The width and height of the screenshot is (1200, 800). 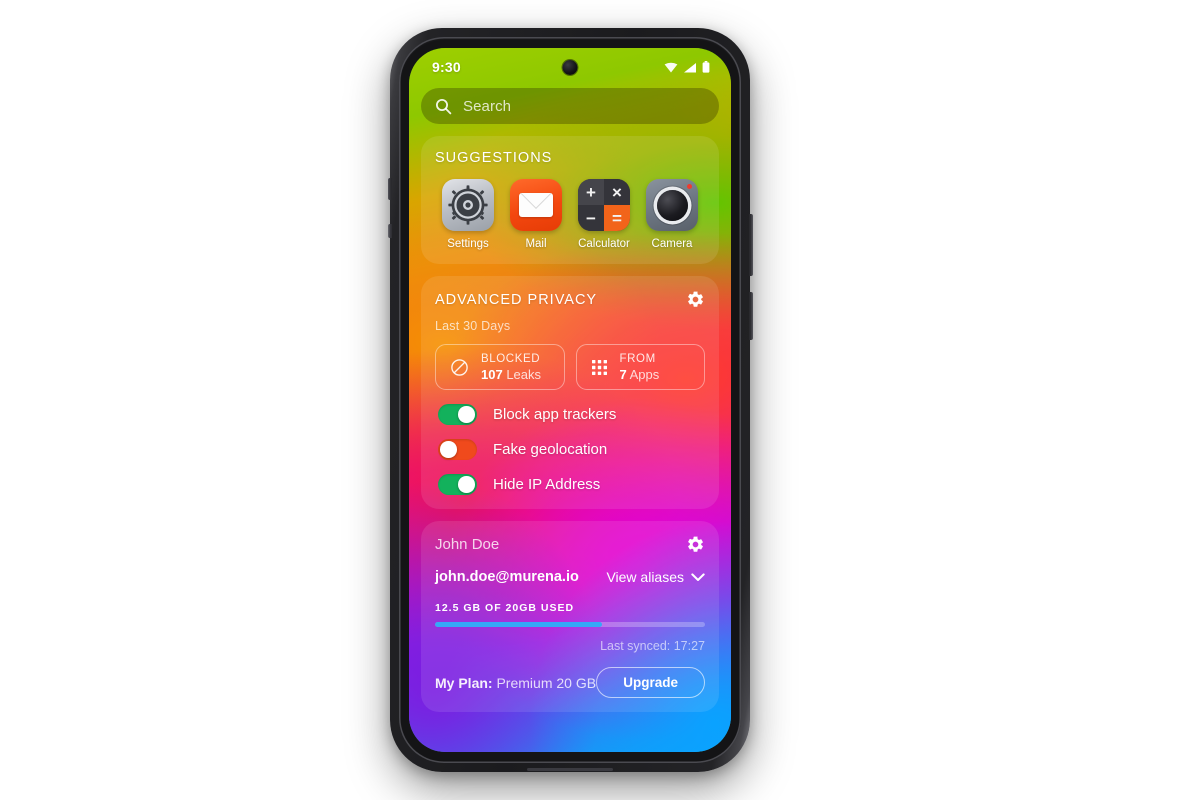 What do you see at coordinates (443, 106) in the screenshot?
I see `search-icon` at bounding box center [443, 106].